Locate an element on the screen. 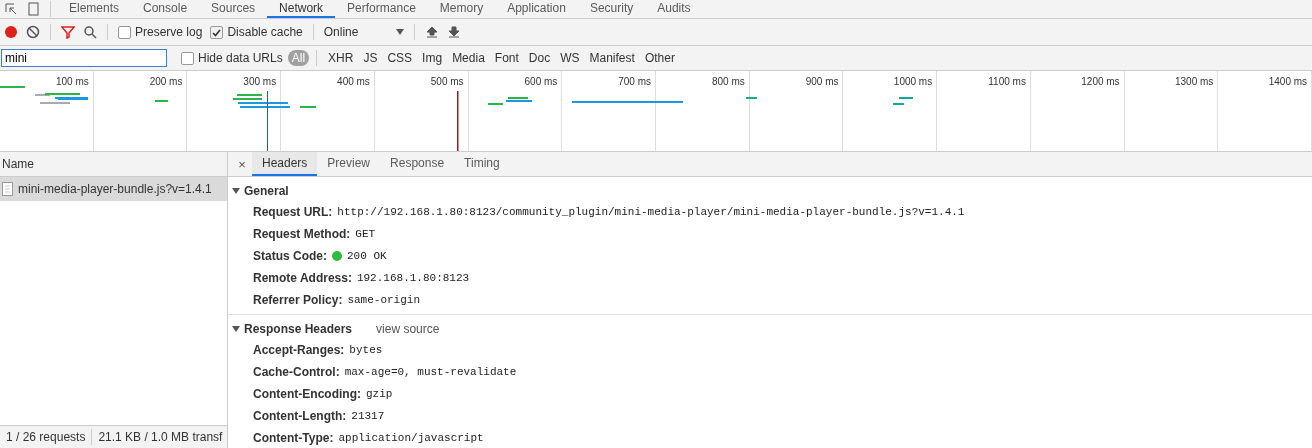 Image resolution: width=1312 pixels, height=448 pixels. checkbox-label: Hide data URLs is located at coordinates (240, 58).